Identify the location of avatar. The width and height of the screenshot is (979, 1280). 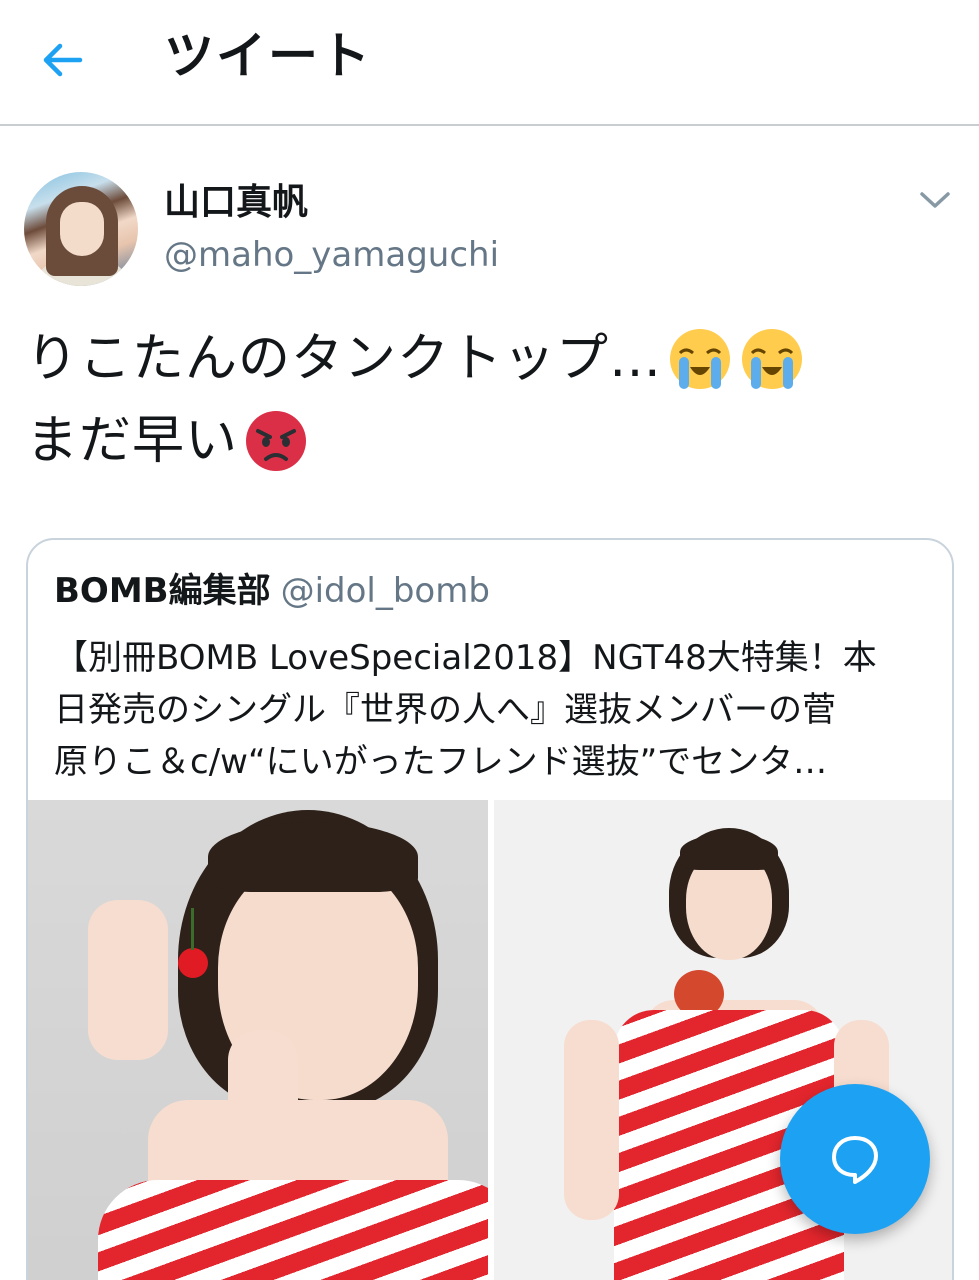
(81, 229).